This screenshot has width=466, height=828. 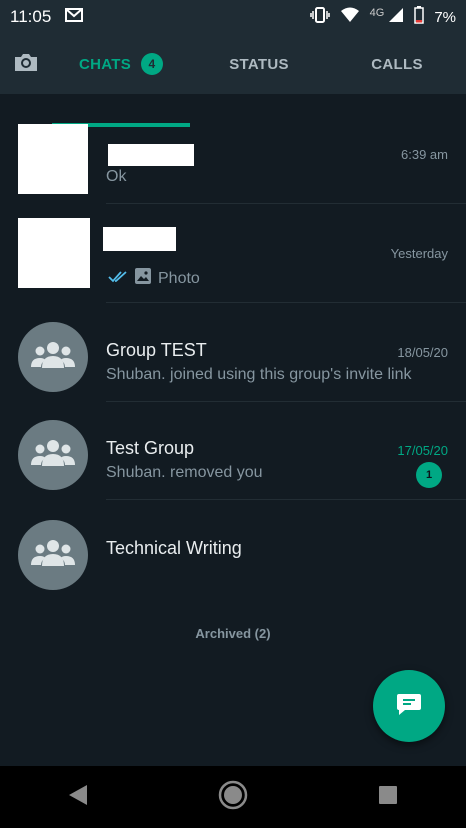 I want to click on home-icon, so click(x=233, y=797).